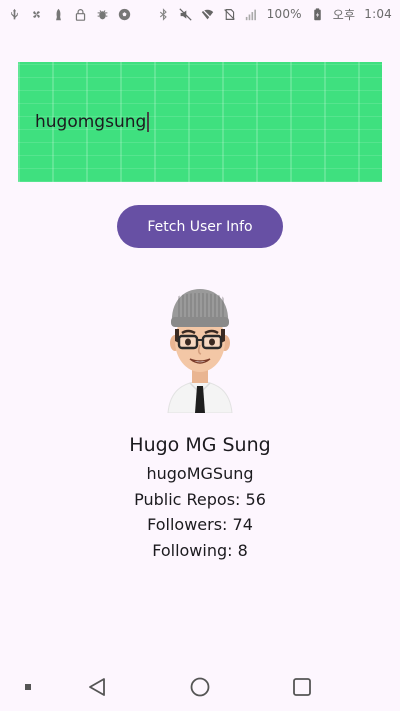  I want to click on fetch-user-info-button: Fetch User Info, so click(200, 226).